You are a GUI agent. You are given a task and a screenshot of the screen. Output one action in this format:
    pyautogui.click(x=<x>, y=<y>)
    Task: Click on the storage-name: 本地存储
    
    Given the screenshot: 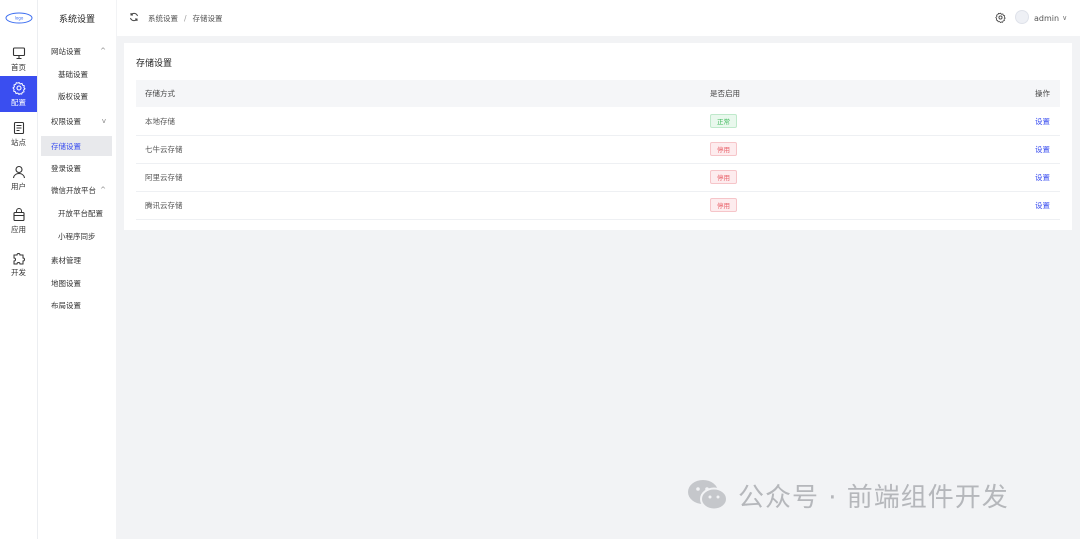 What is the action you would take?
    pyautogui.click(x=160, y=121)
    